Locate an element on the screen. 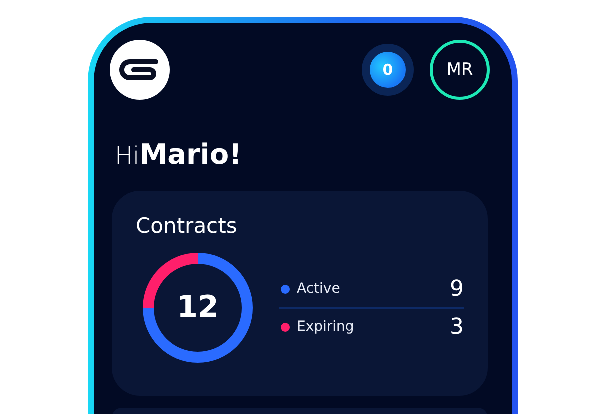 This screenshot has height=414, width=606. greeting-text: Hi is located at coordinates (127, 156).